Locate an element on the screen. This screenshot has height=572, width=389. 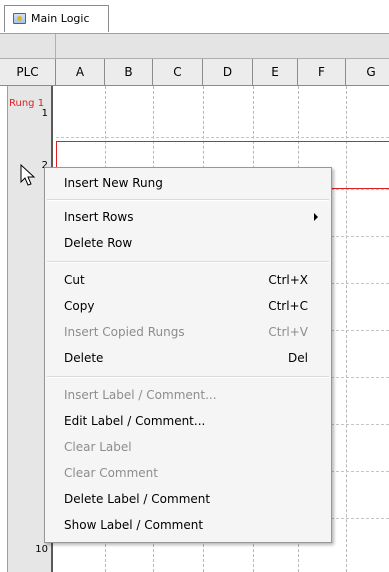
menu-item-label: Delete is located at coordinates (84, 358).